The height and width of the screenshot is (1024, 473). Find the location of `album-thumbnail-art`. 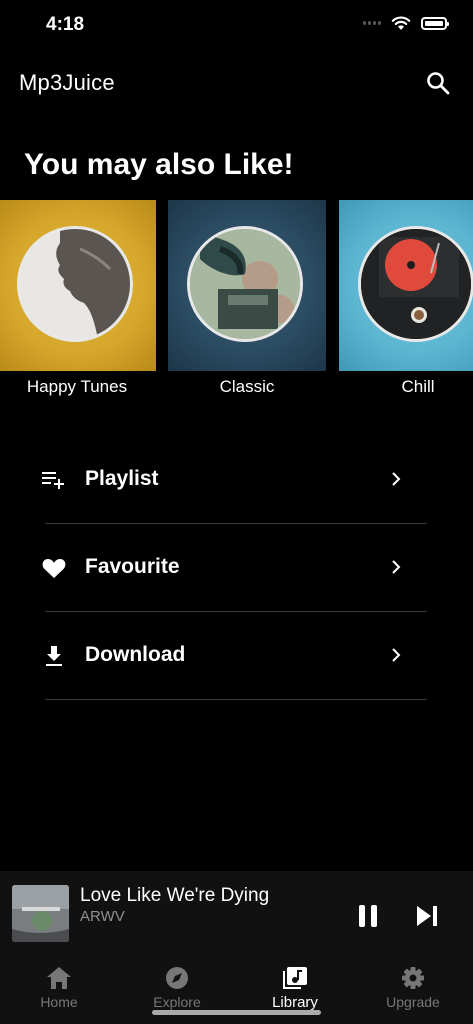

album-thumbnail-art is located at coordinates (40, 913).